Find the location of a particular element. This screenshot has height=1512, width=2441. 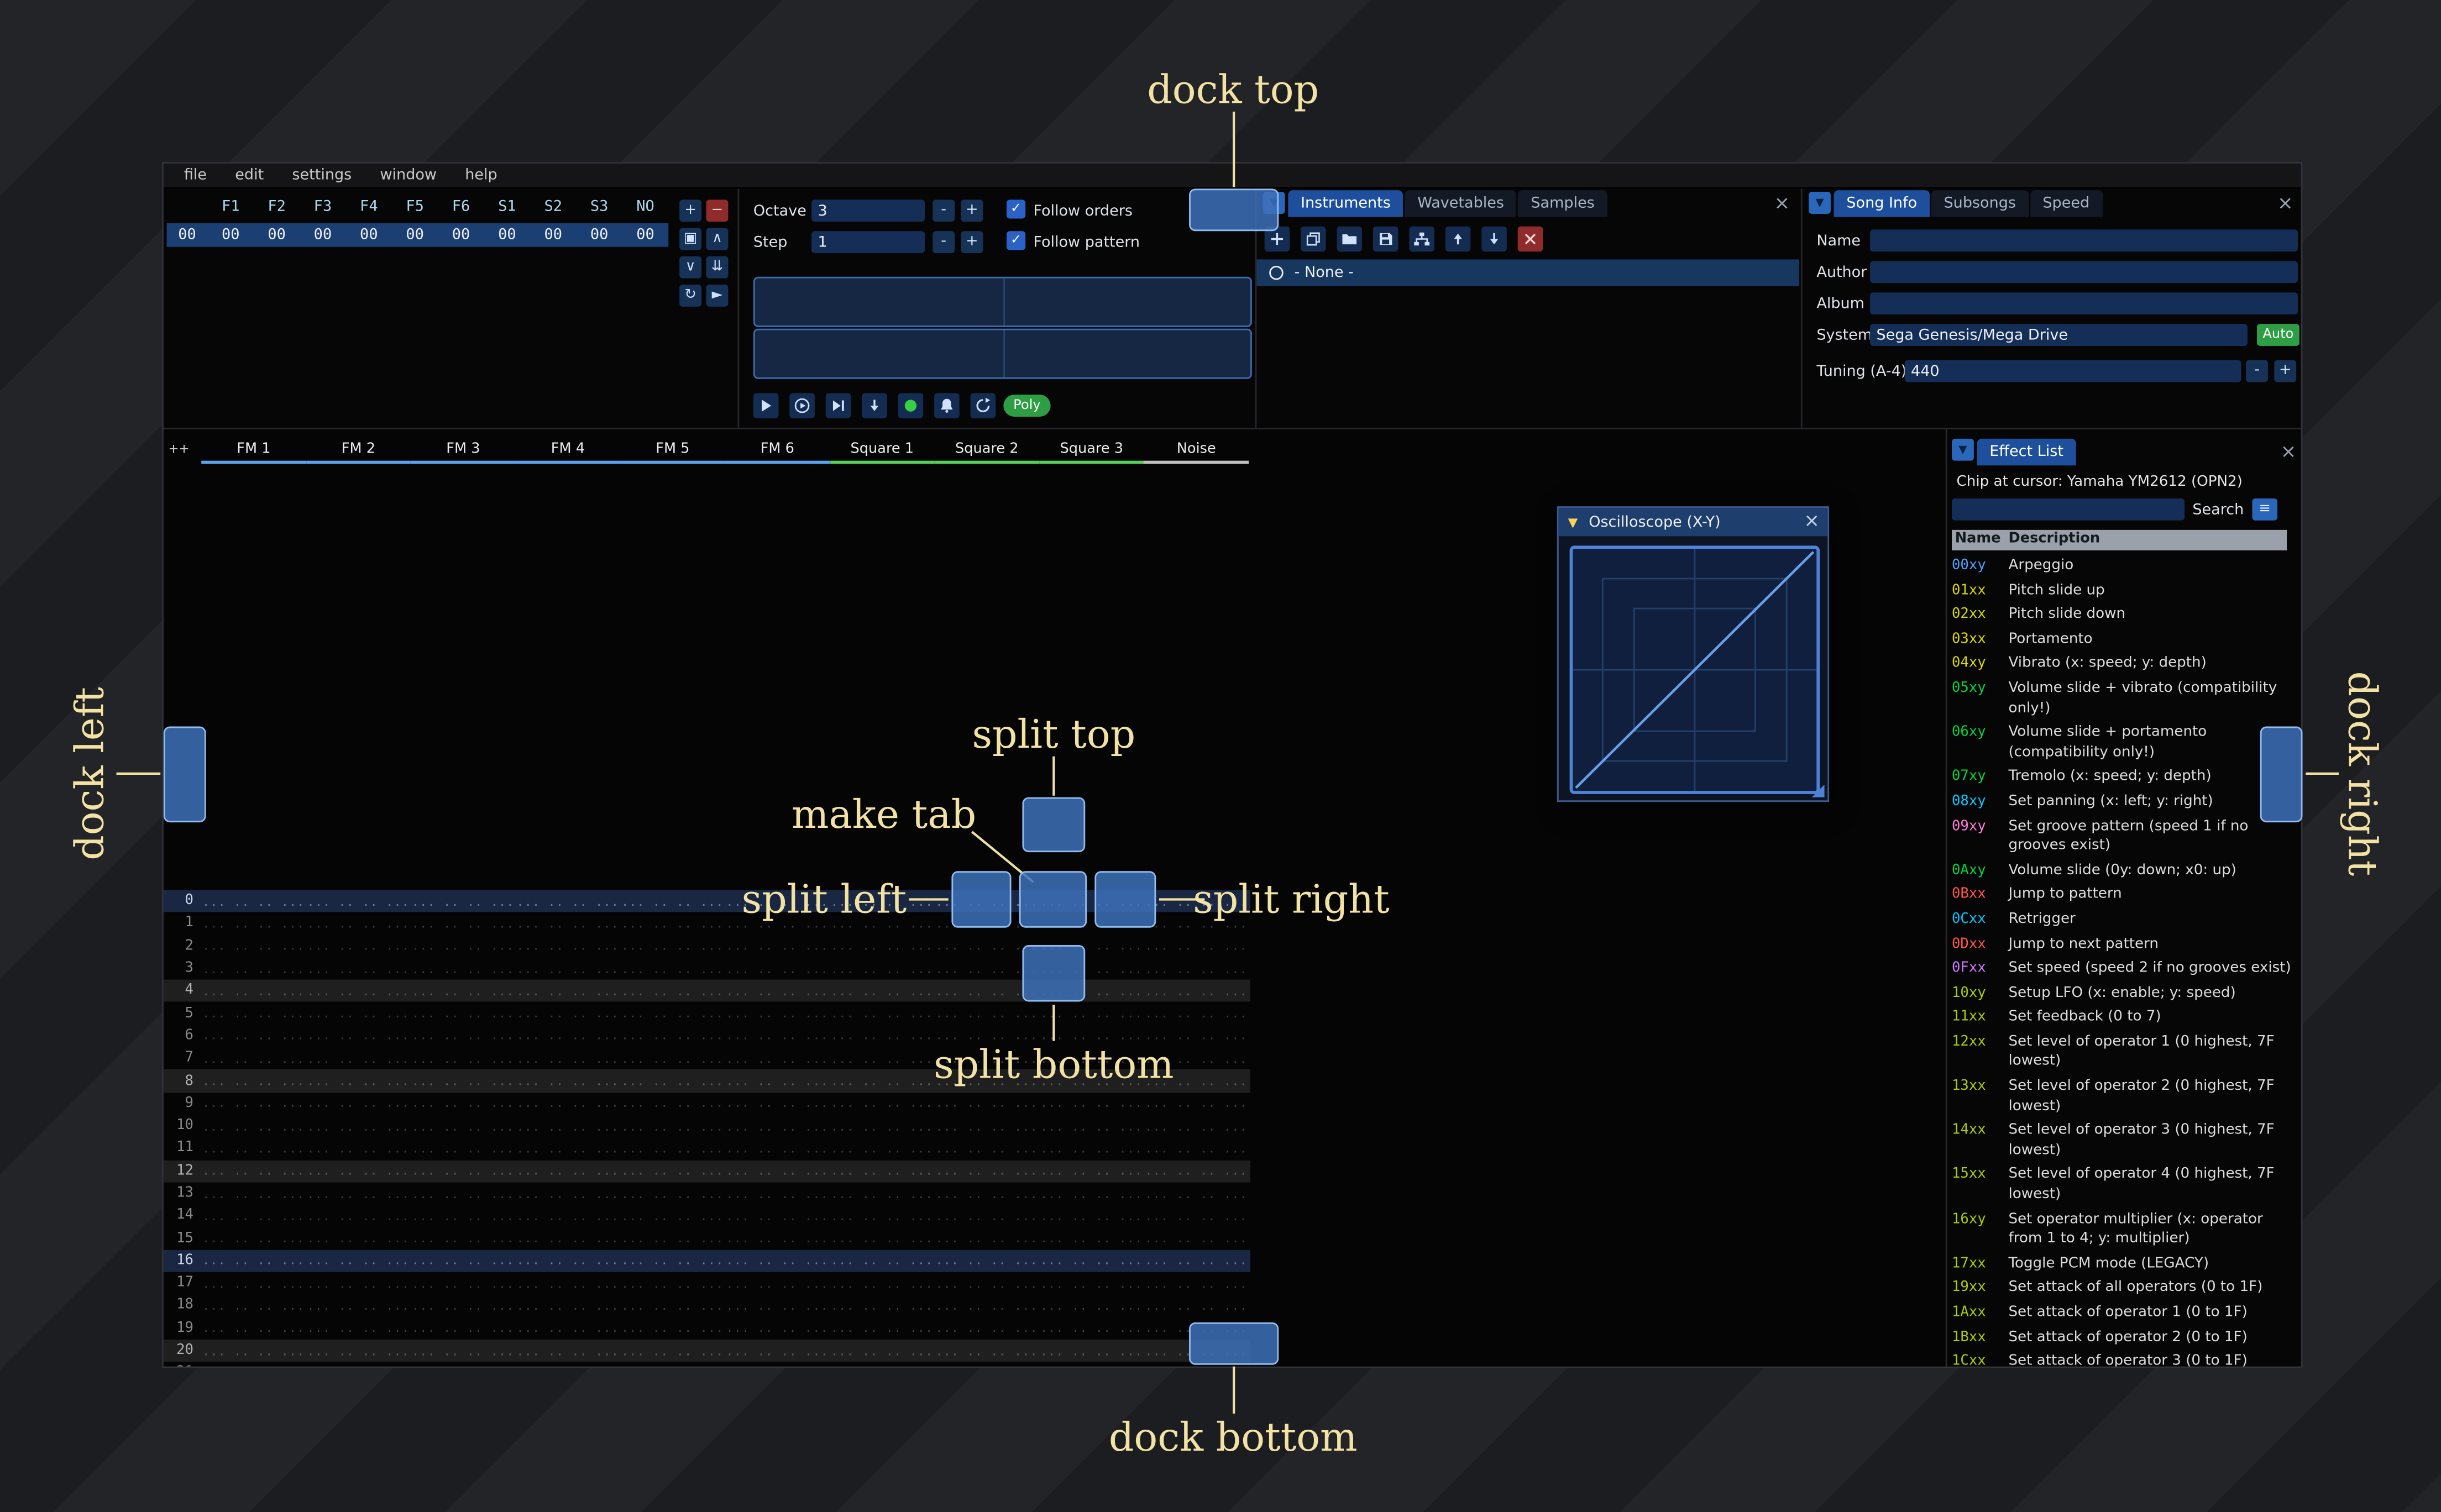

oscilloscope-close-button: × is located at coordinates (1812, 521).